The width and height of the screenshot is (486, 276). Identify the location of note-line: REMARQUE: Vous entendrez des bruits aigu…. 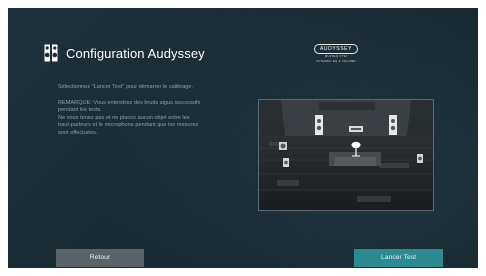
(129, 103).